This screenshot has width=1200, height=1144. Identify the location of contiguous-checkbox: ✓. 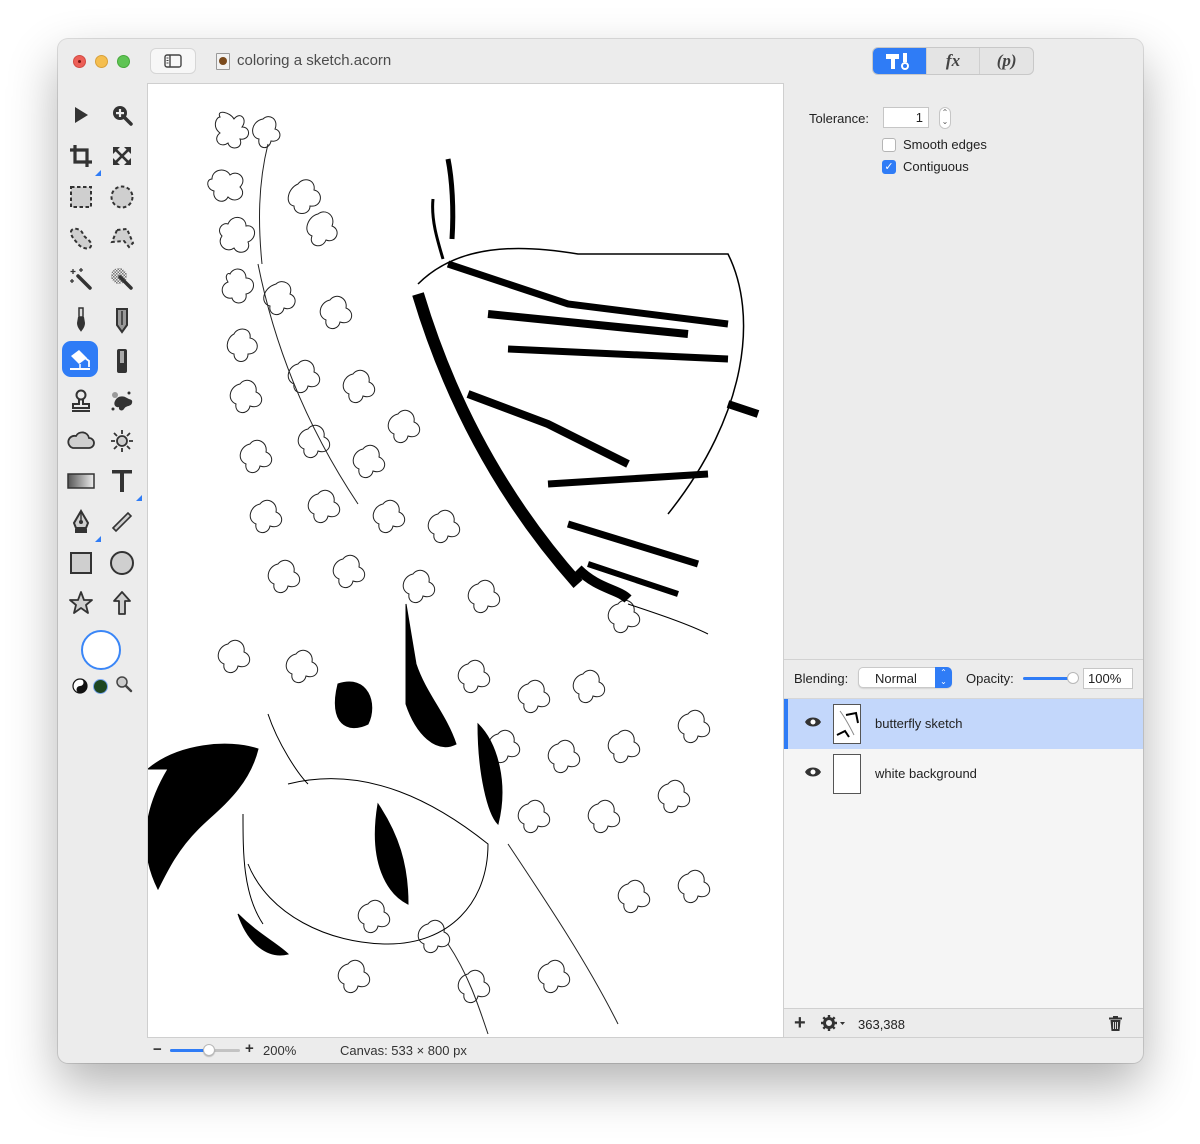
(889, 166).